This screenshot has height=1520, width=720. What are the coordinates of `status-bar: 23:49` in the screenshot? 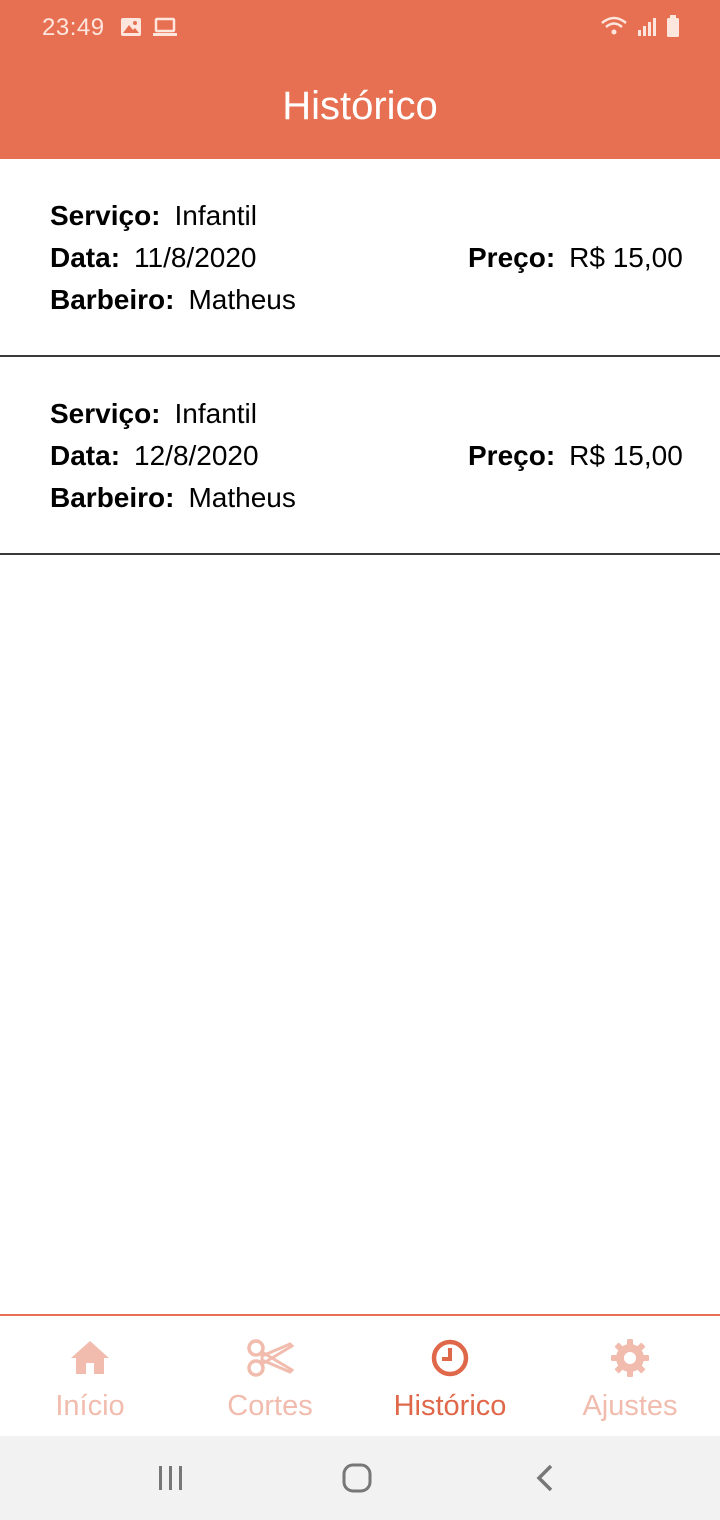 It's located at (360, 28).